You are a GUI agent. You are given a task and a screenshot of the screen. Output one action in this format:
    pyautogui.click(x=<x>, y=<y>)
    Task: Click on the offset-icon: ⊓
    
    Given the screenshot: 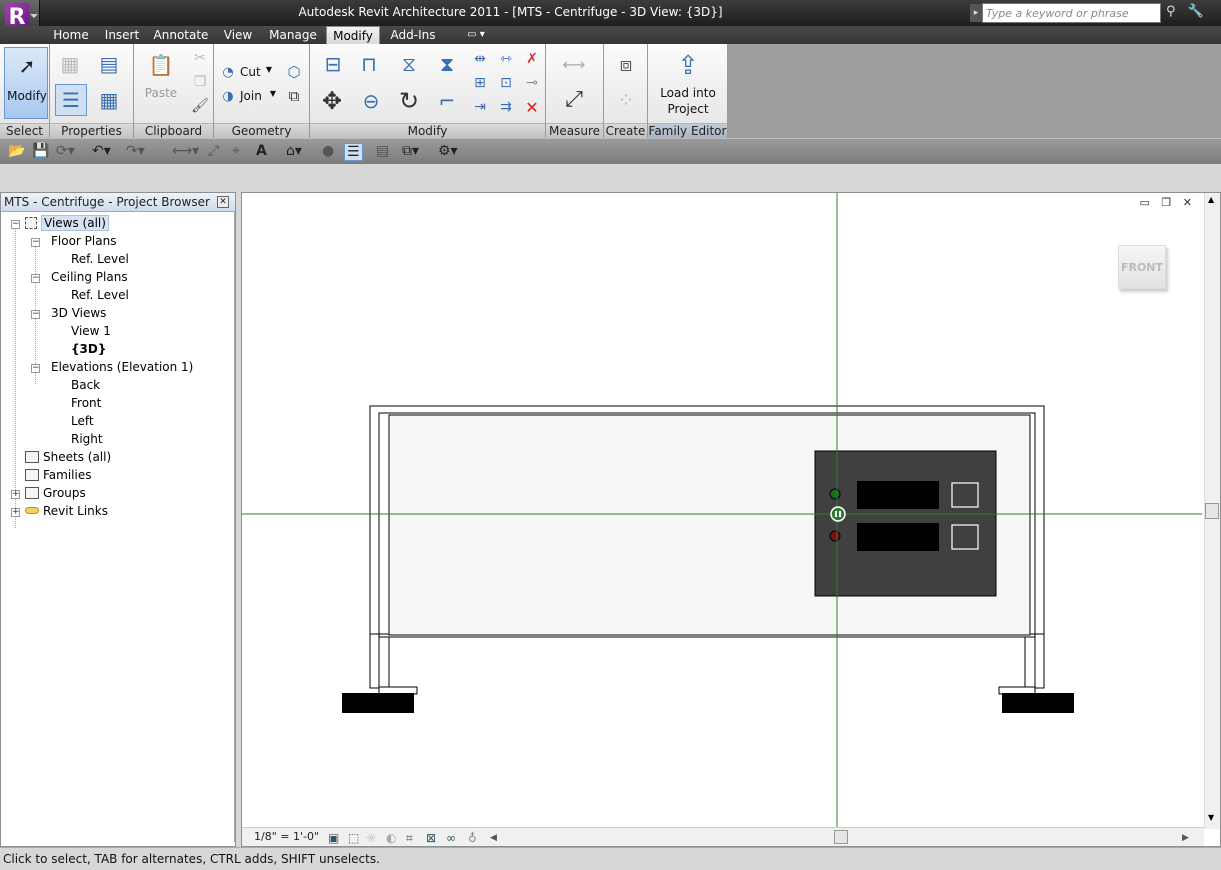 What is the action you would take?
    pyautogui.click(x=369, y=64)
    